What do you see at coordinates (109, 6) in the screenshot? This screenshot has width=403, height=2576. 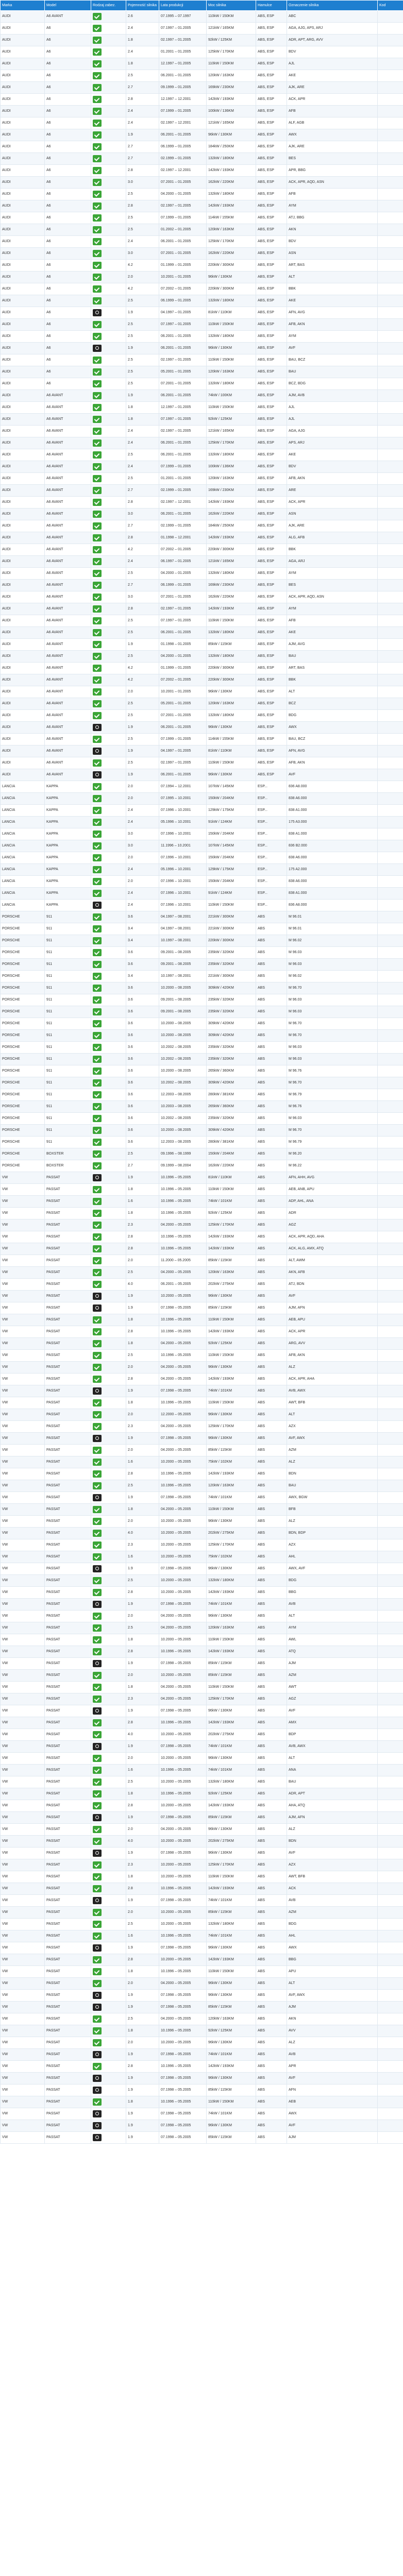 I see `header-protection: Rodzaj zabez.` at bounding box center [109, 6].